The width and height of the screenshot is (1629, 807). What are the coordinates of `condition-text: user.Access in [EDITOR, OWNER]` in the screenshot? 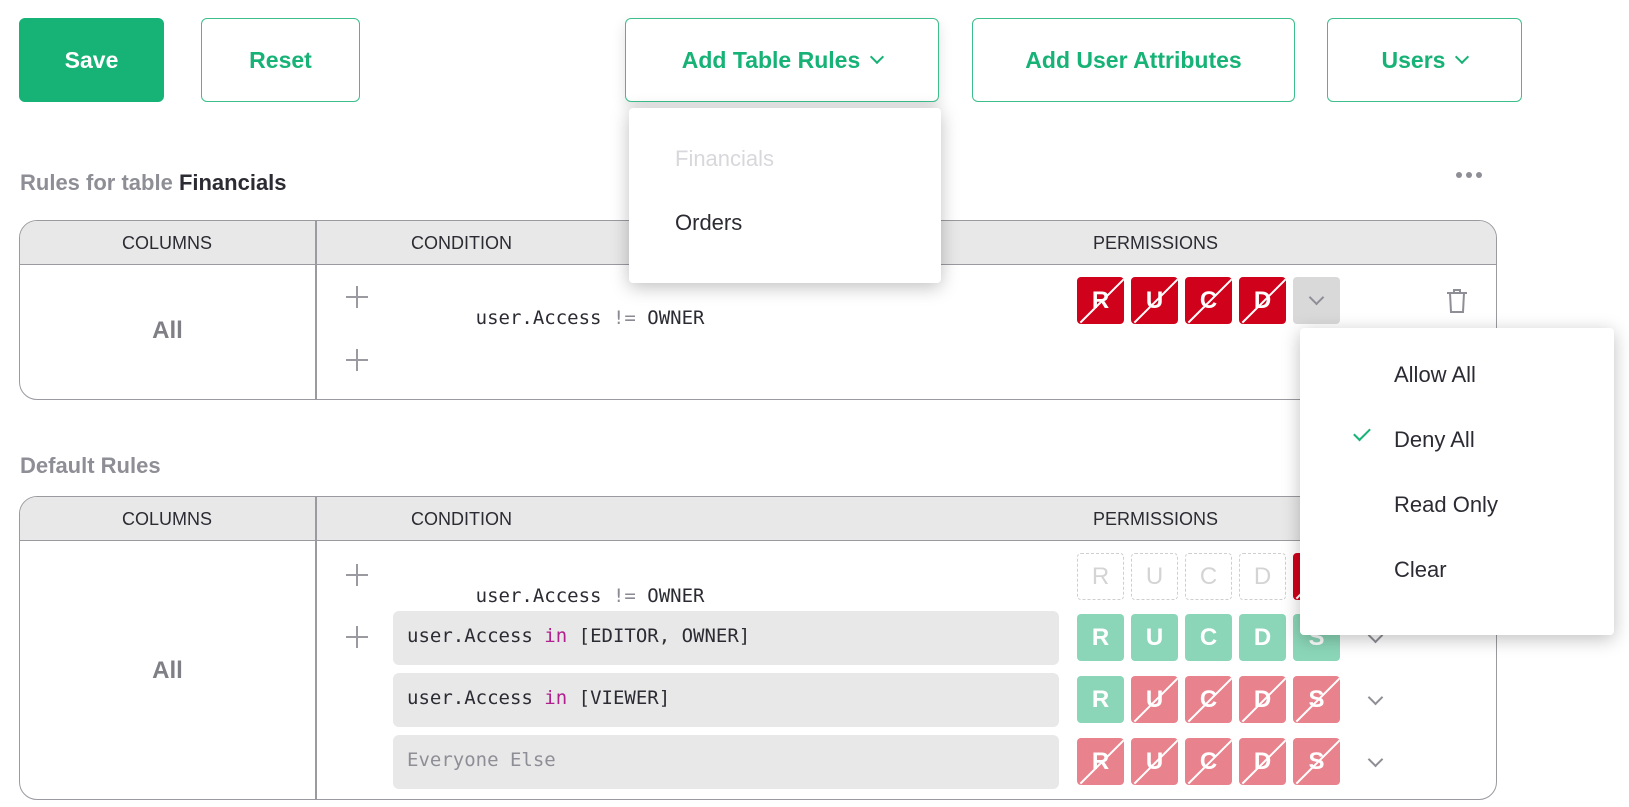 It's located at (579, 636).